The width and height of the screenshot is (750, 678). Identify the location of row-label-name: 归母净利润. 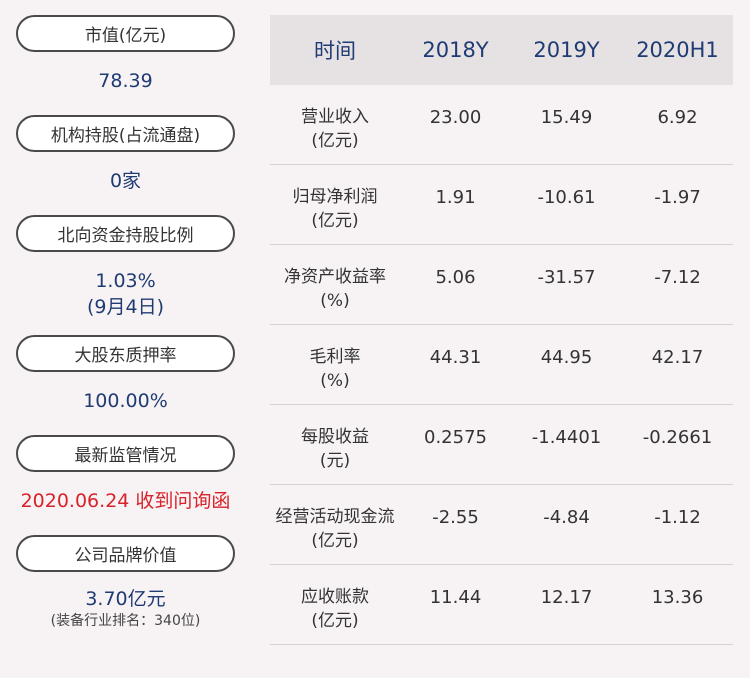
(335, 197).